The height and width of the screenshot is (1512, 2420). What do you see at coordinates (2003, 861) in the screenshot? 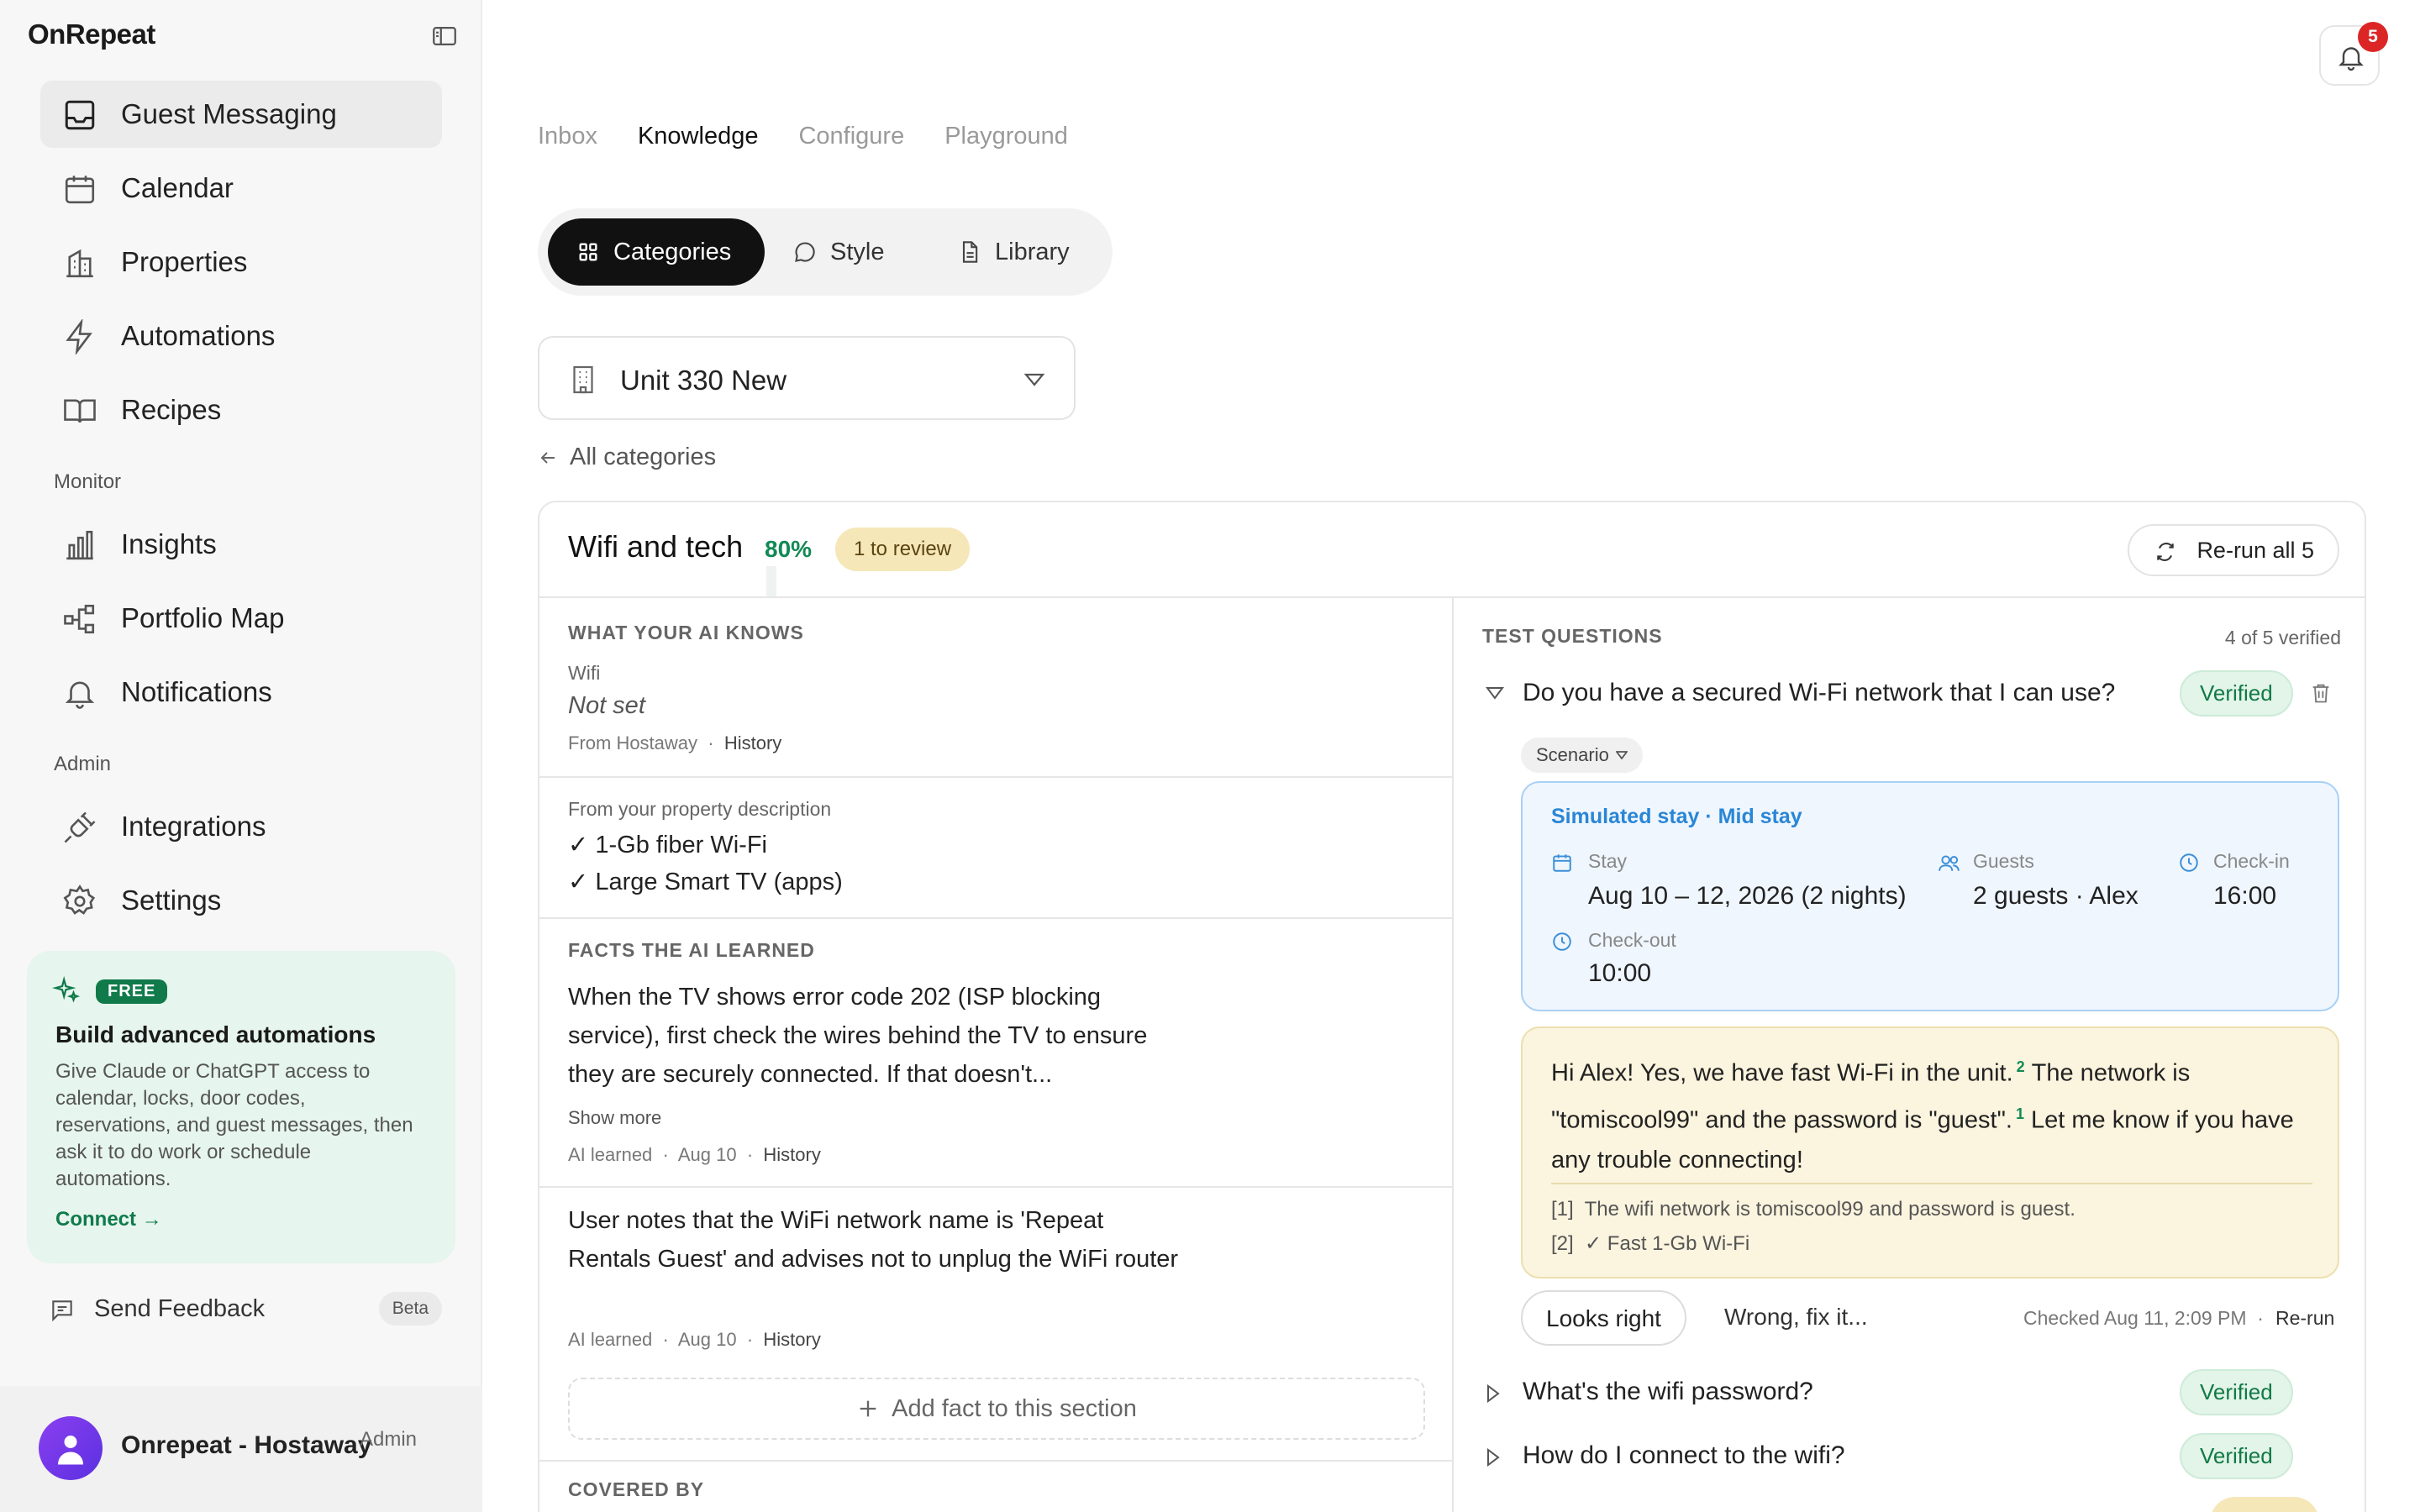
I see `guests-label: Guests` at bounding box center [2003, 861].